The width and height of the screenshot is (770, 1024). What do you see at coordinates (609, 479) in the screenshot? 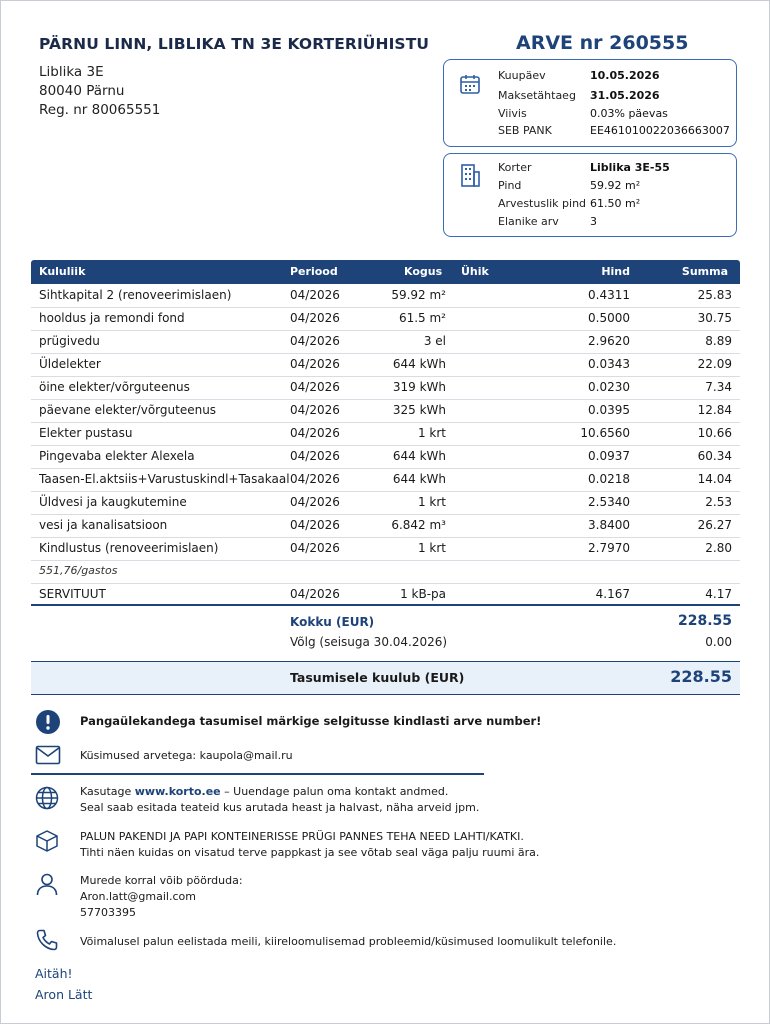
I see `row-price: 0.0218` at bounding box center [609, 479].